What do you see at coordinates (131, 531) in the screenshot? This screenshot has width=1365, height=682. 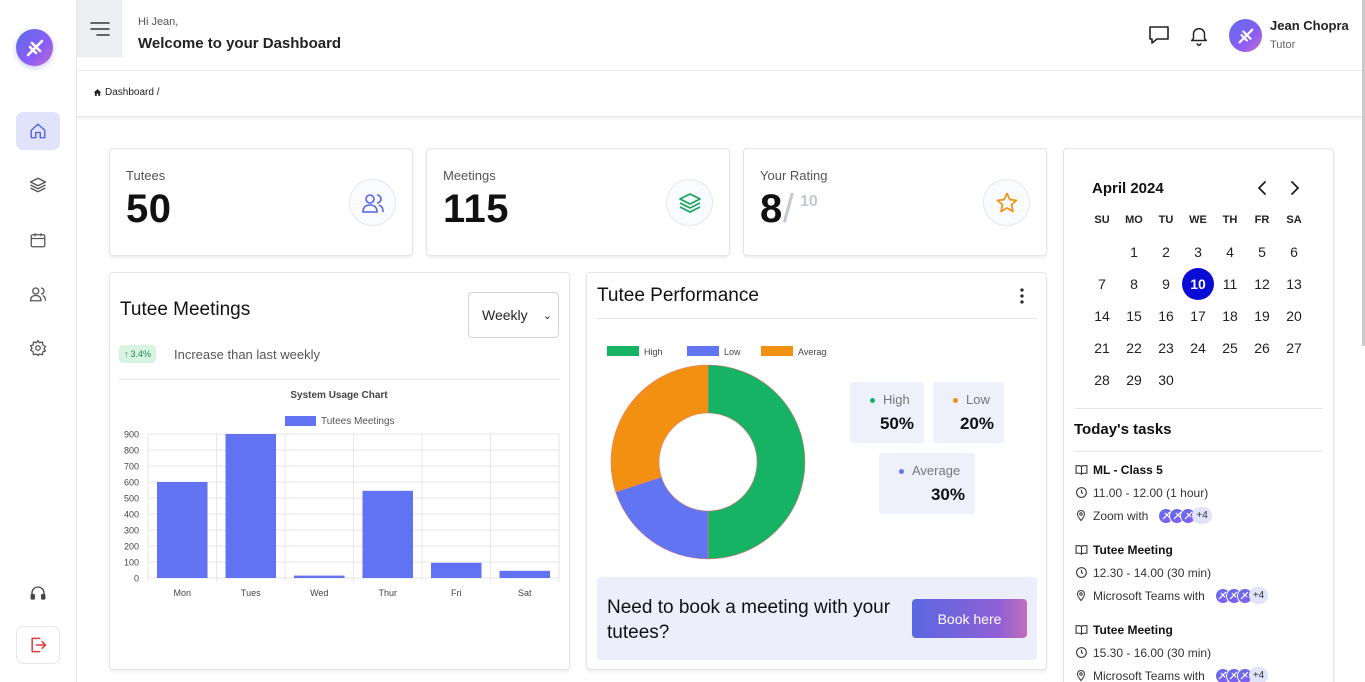 I see `y-tick-label: 300` at bounding box center [131, 531].